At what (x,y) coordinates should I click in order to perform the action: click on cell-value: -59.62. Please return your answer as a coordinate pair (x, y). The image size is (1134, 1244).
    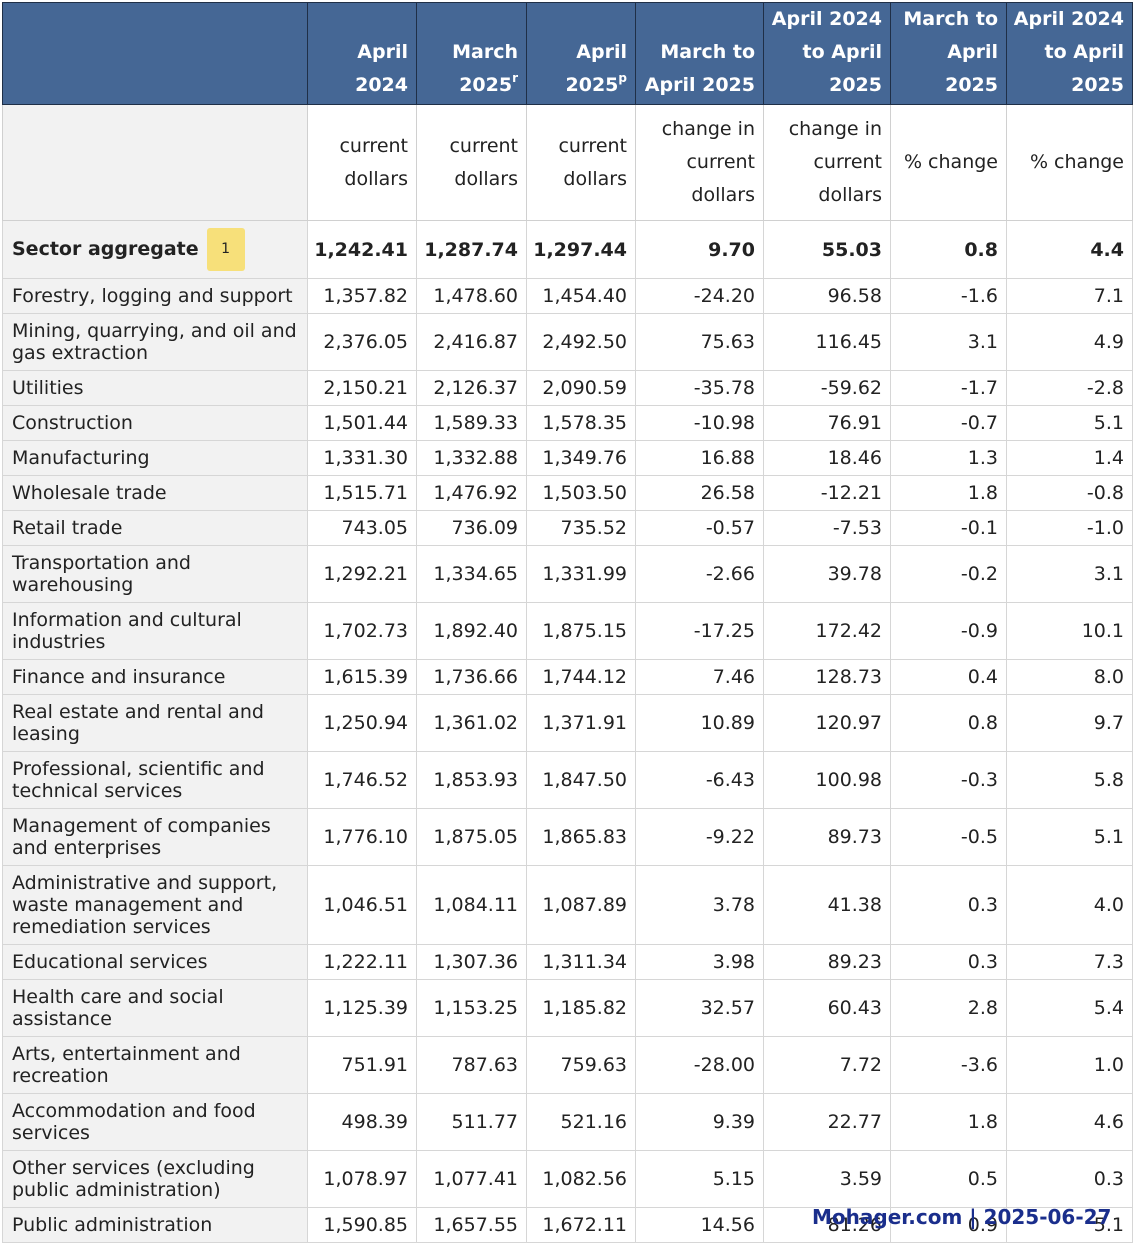
    Looking at the image, I should click on (827, 388).